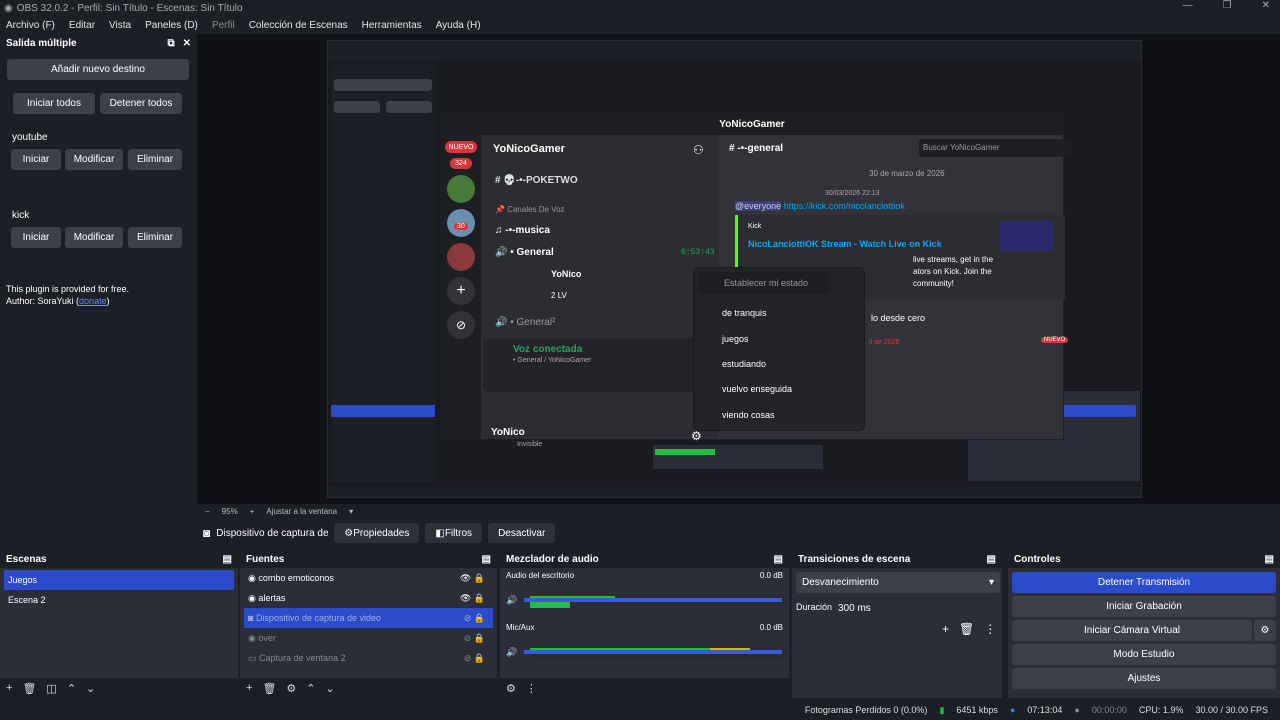 The width and height of the screenshot is (1280, 720). I want to click on menu-vista: Vista, so click(120, 25).